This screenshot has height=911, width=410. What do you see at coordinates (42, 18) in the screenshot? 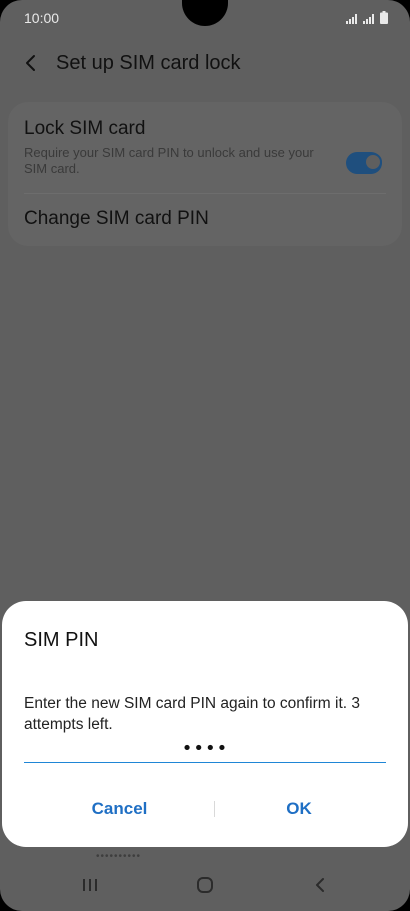
I see `status-time: 10:00` at bounding box center [42, 18].